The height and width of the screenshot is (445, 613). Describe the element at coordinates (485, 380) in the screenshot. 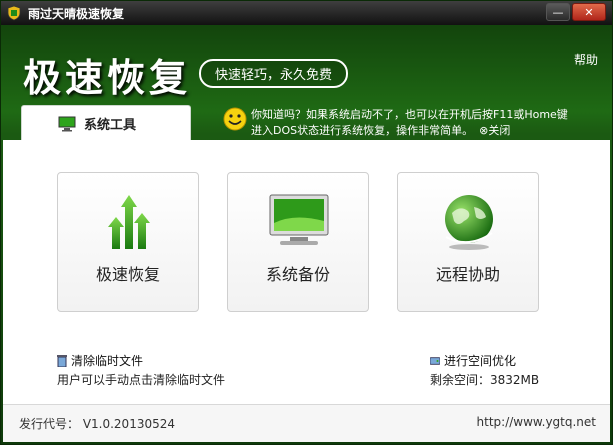

I see `free-space-label: 剩余空间：3832MB` at that location.